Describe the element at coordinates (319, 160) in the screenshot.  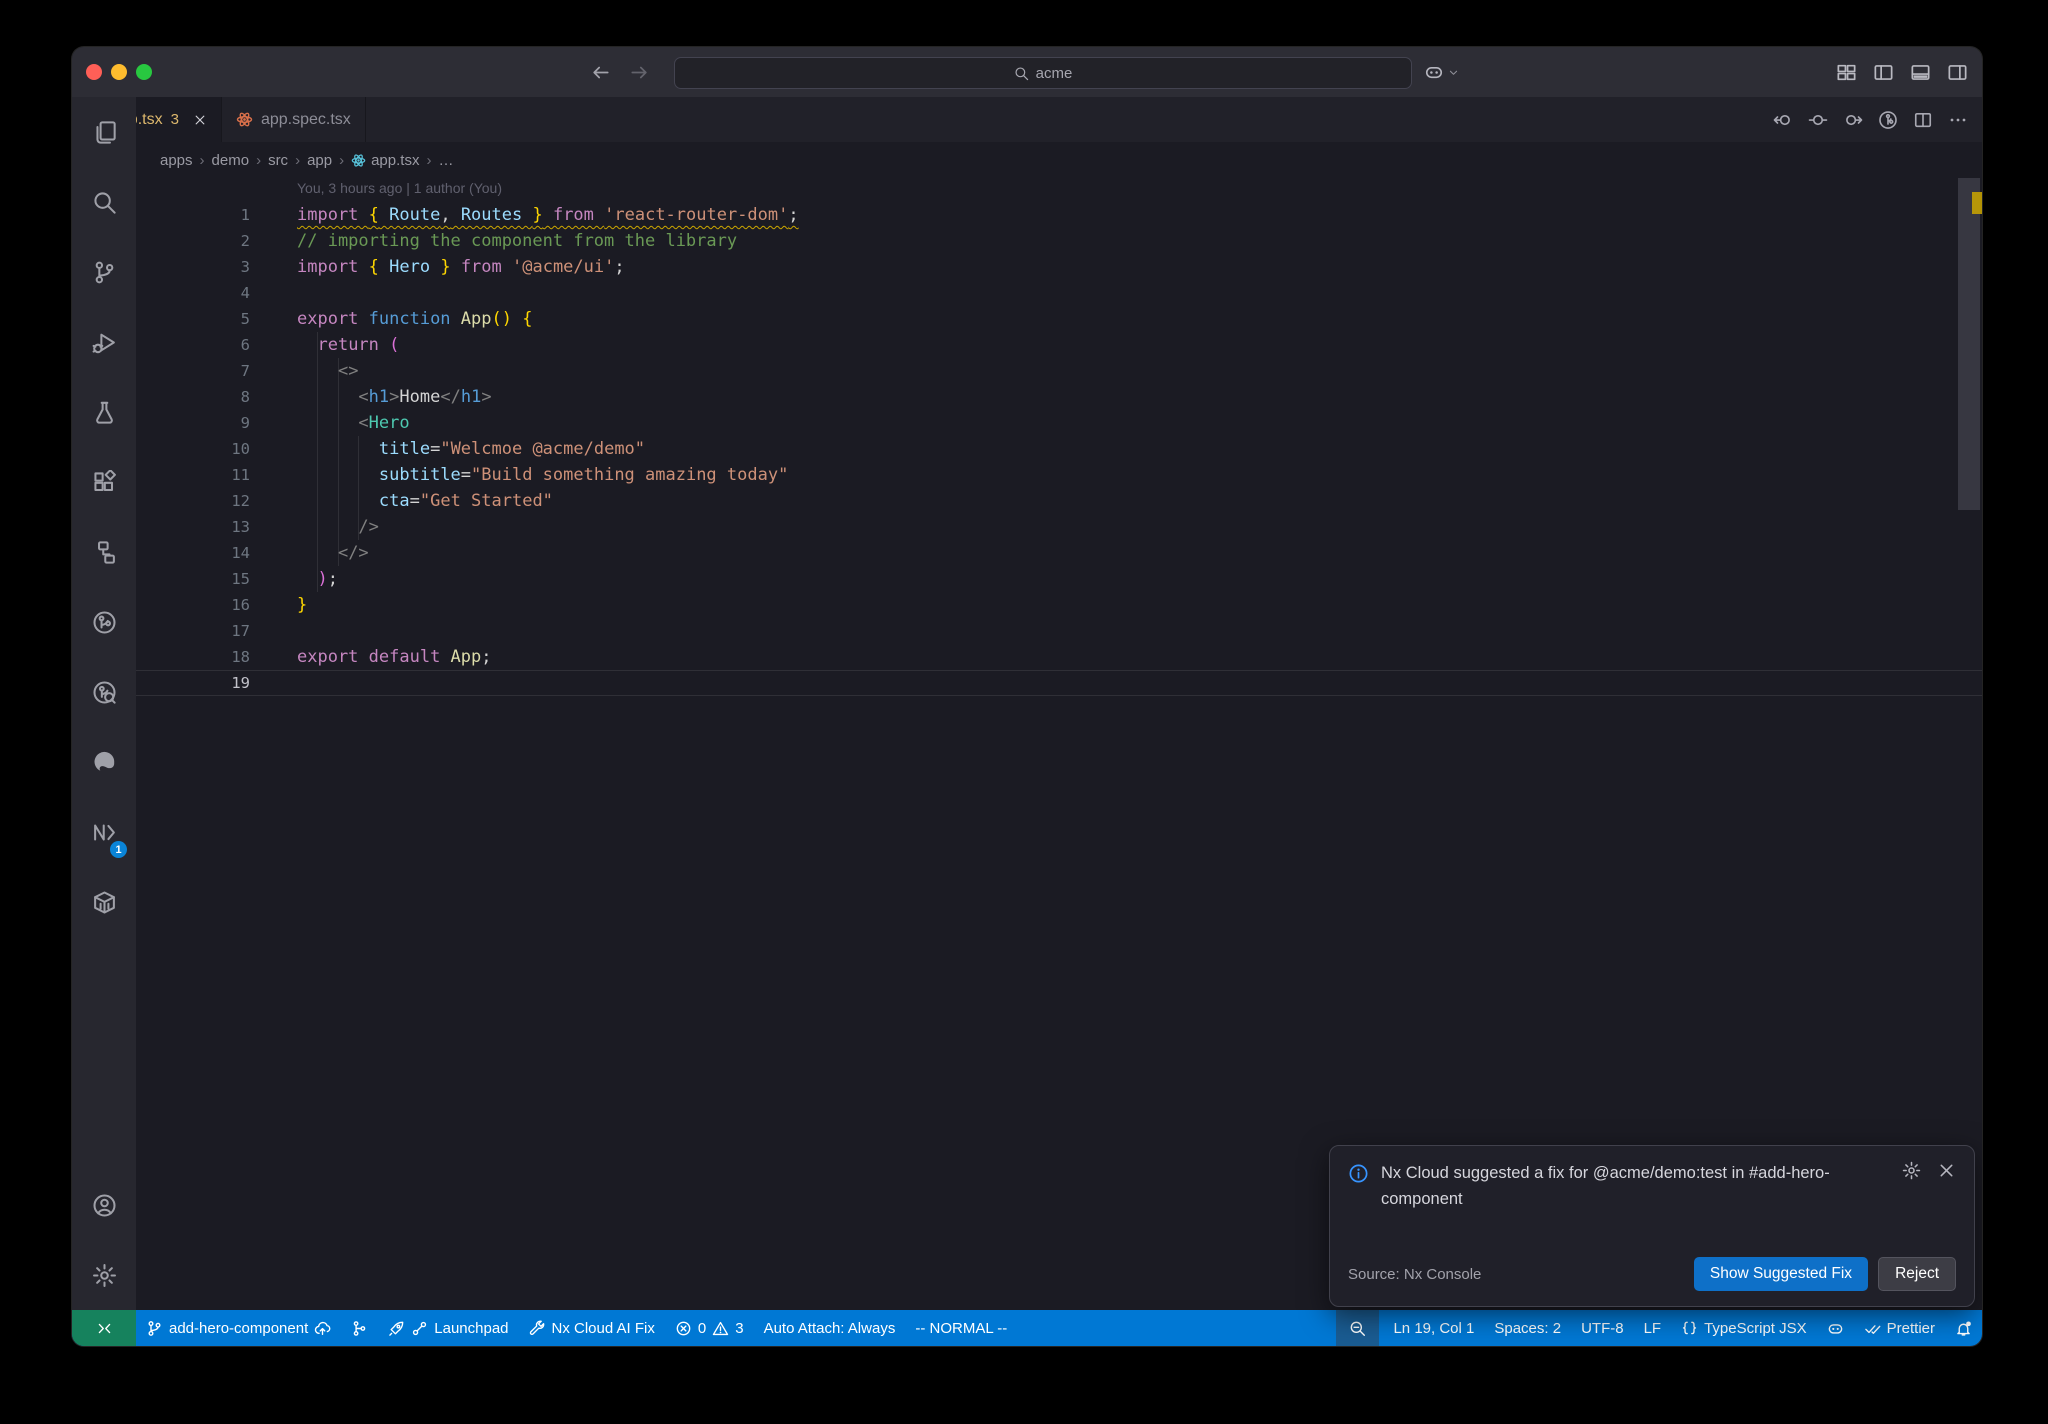
I see `breadcrumb-item-app: app` at that location.